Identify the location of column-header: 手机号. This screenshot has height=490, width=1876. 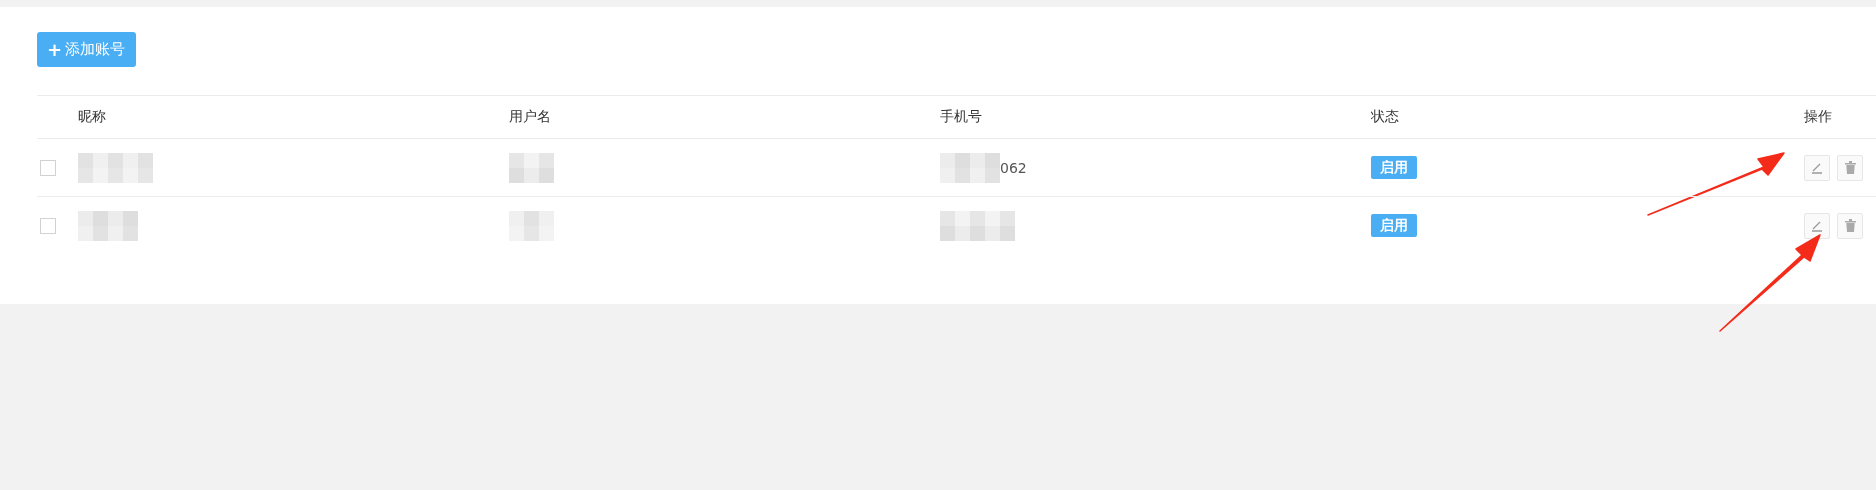
(961, 117).